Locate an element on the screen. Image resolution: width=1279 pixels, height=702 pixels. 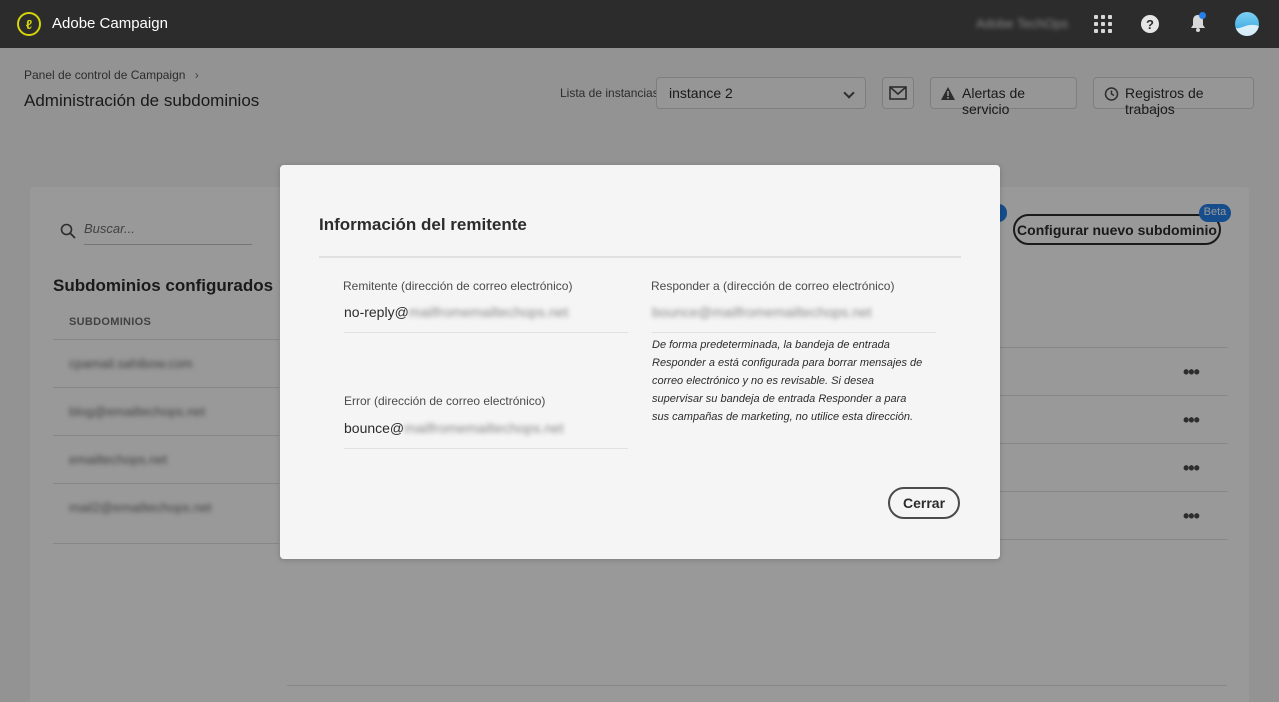
error-field: bounce@mailfromemailtechops.net is located at coordinates (486, 434).